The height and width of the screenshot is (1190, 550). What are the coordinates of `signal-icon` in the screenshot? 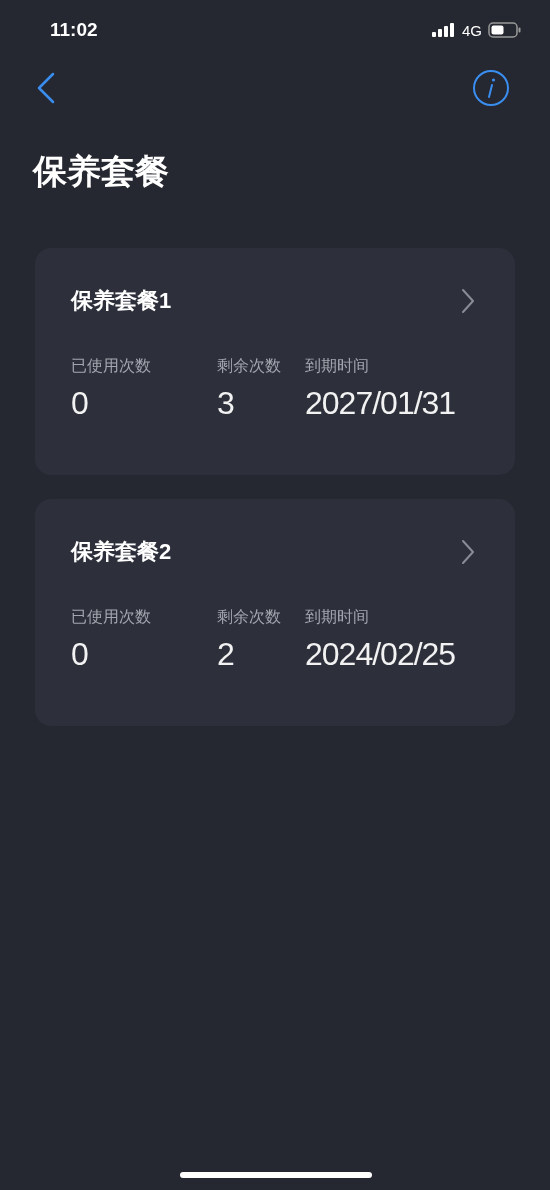 It's located at (444, 30).